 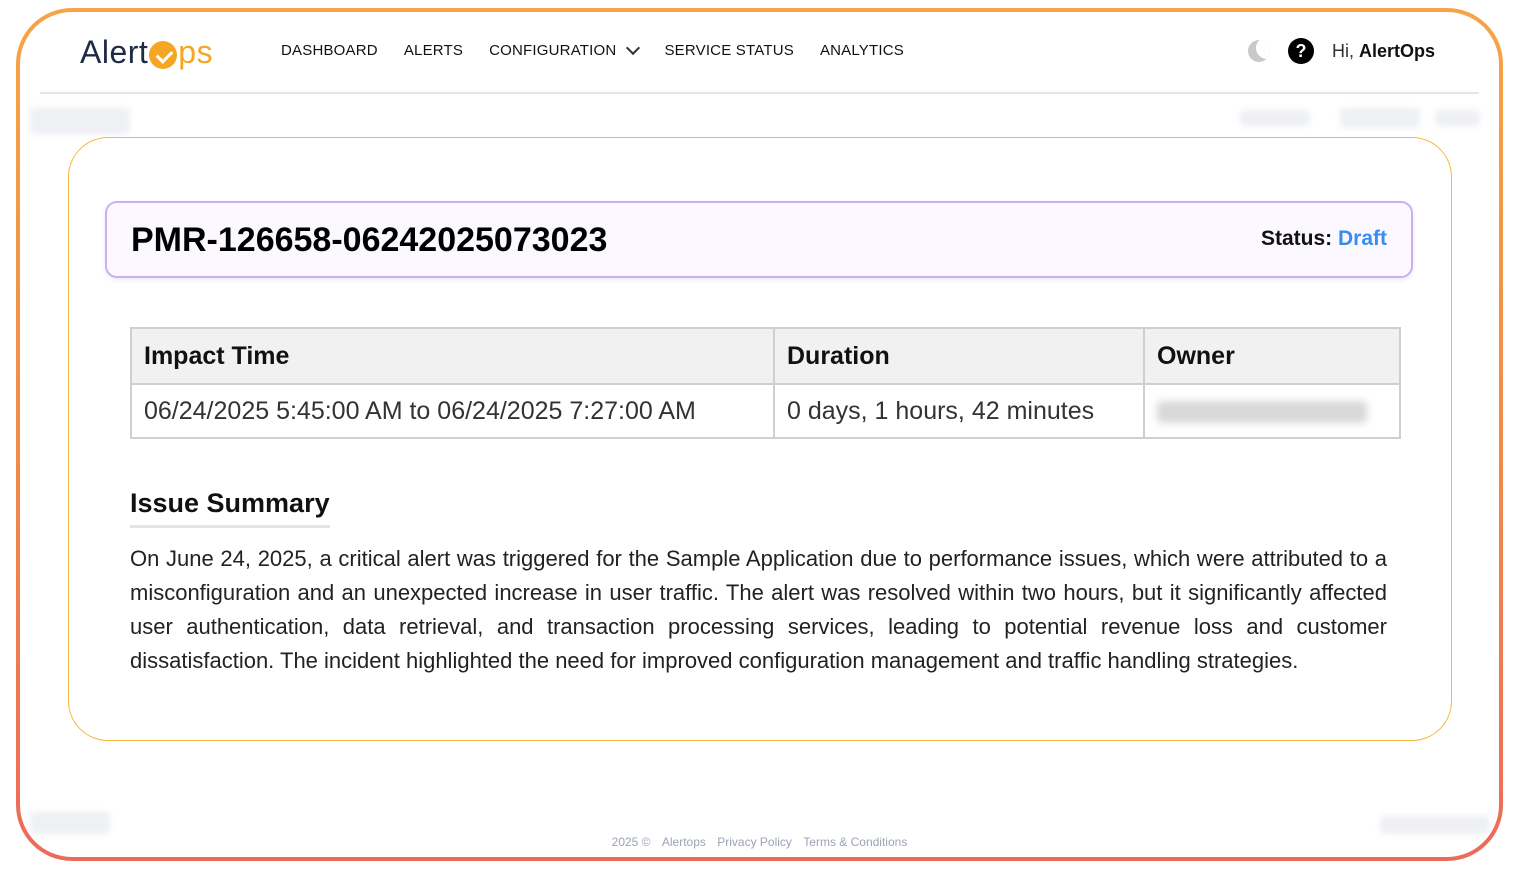 What do you see at coordinates (1296, 238) in the screenshot?
I see `status-label: Status:` at bounding box center [1296, 238].